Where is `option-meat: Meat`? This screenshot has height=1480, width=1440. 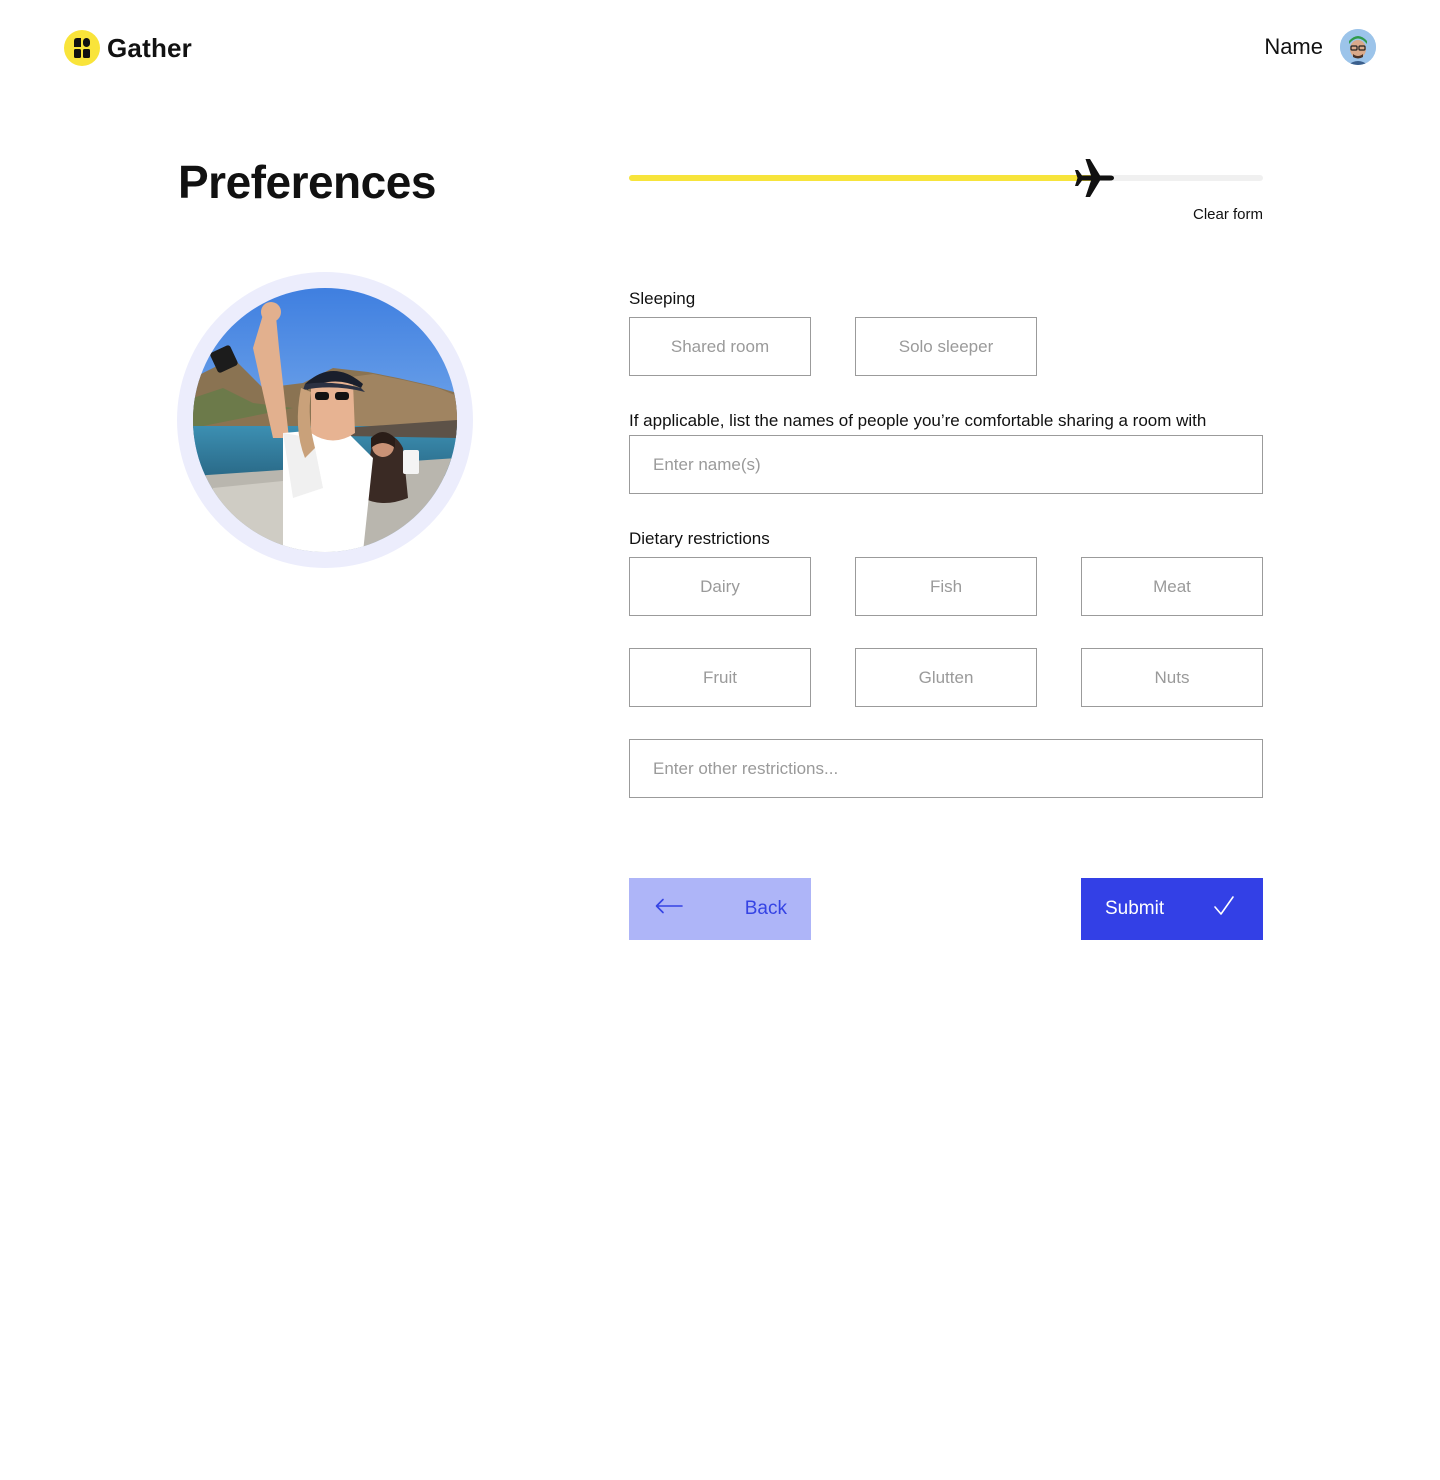 option-meat: Meat is located at coordinates (1172, 586).